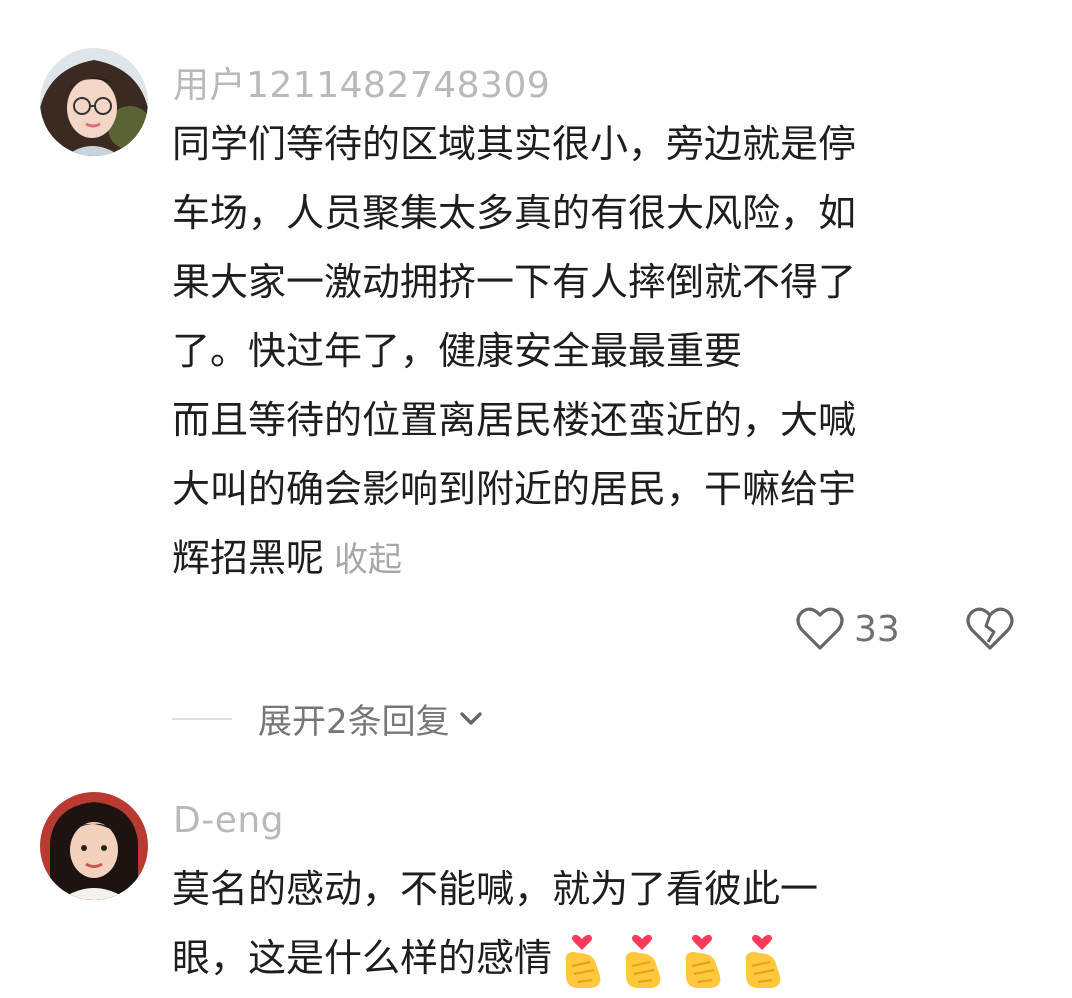 This screenshot has width=1072, height=998. I want to click on collapse-link: 收起, so click(368, 560).